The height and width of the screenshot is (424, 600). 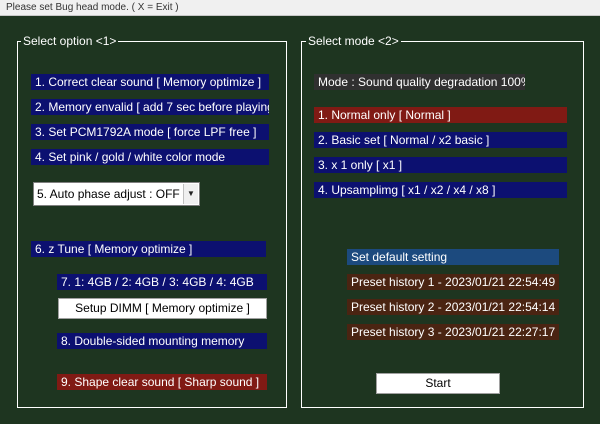 I want to click on auto-phase-select: 5. Auto phase adjust : OFF ▼, so click(x=116, y=194).